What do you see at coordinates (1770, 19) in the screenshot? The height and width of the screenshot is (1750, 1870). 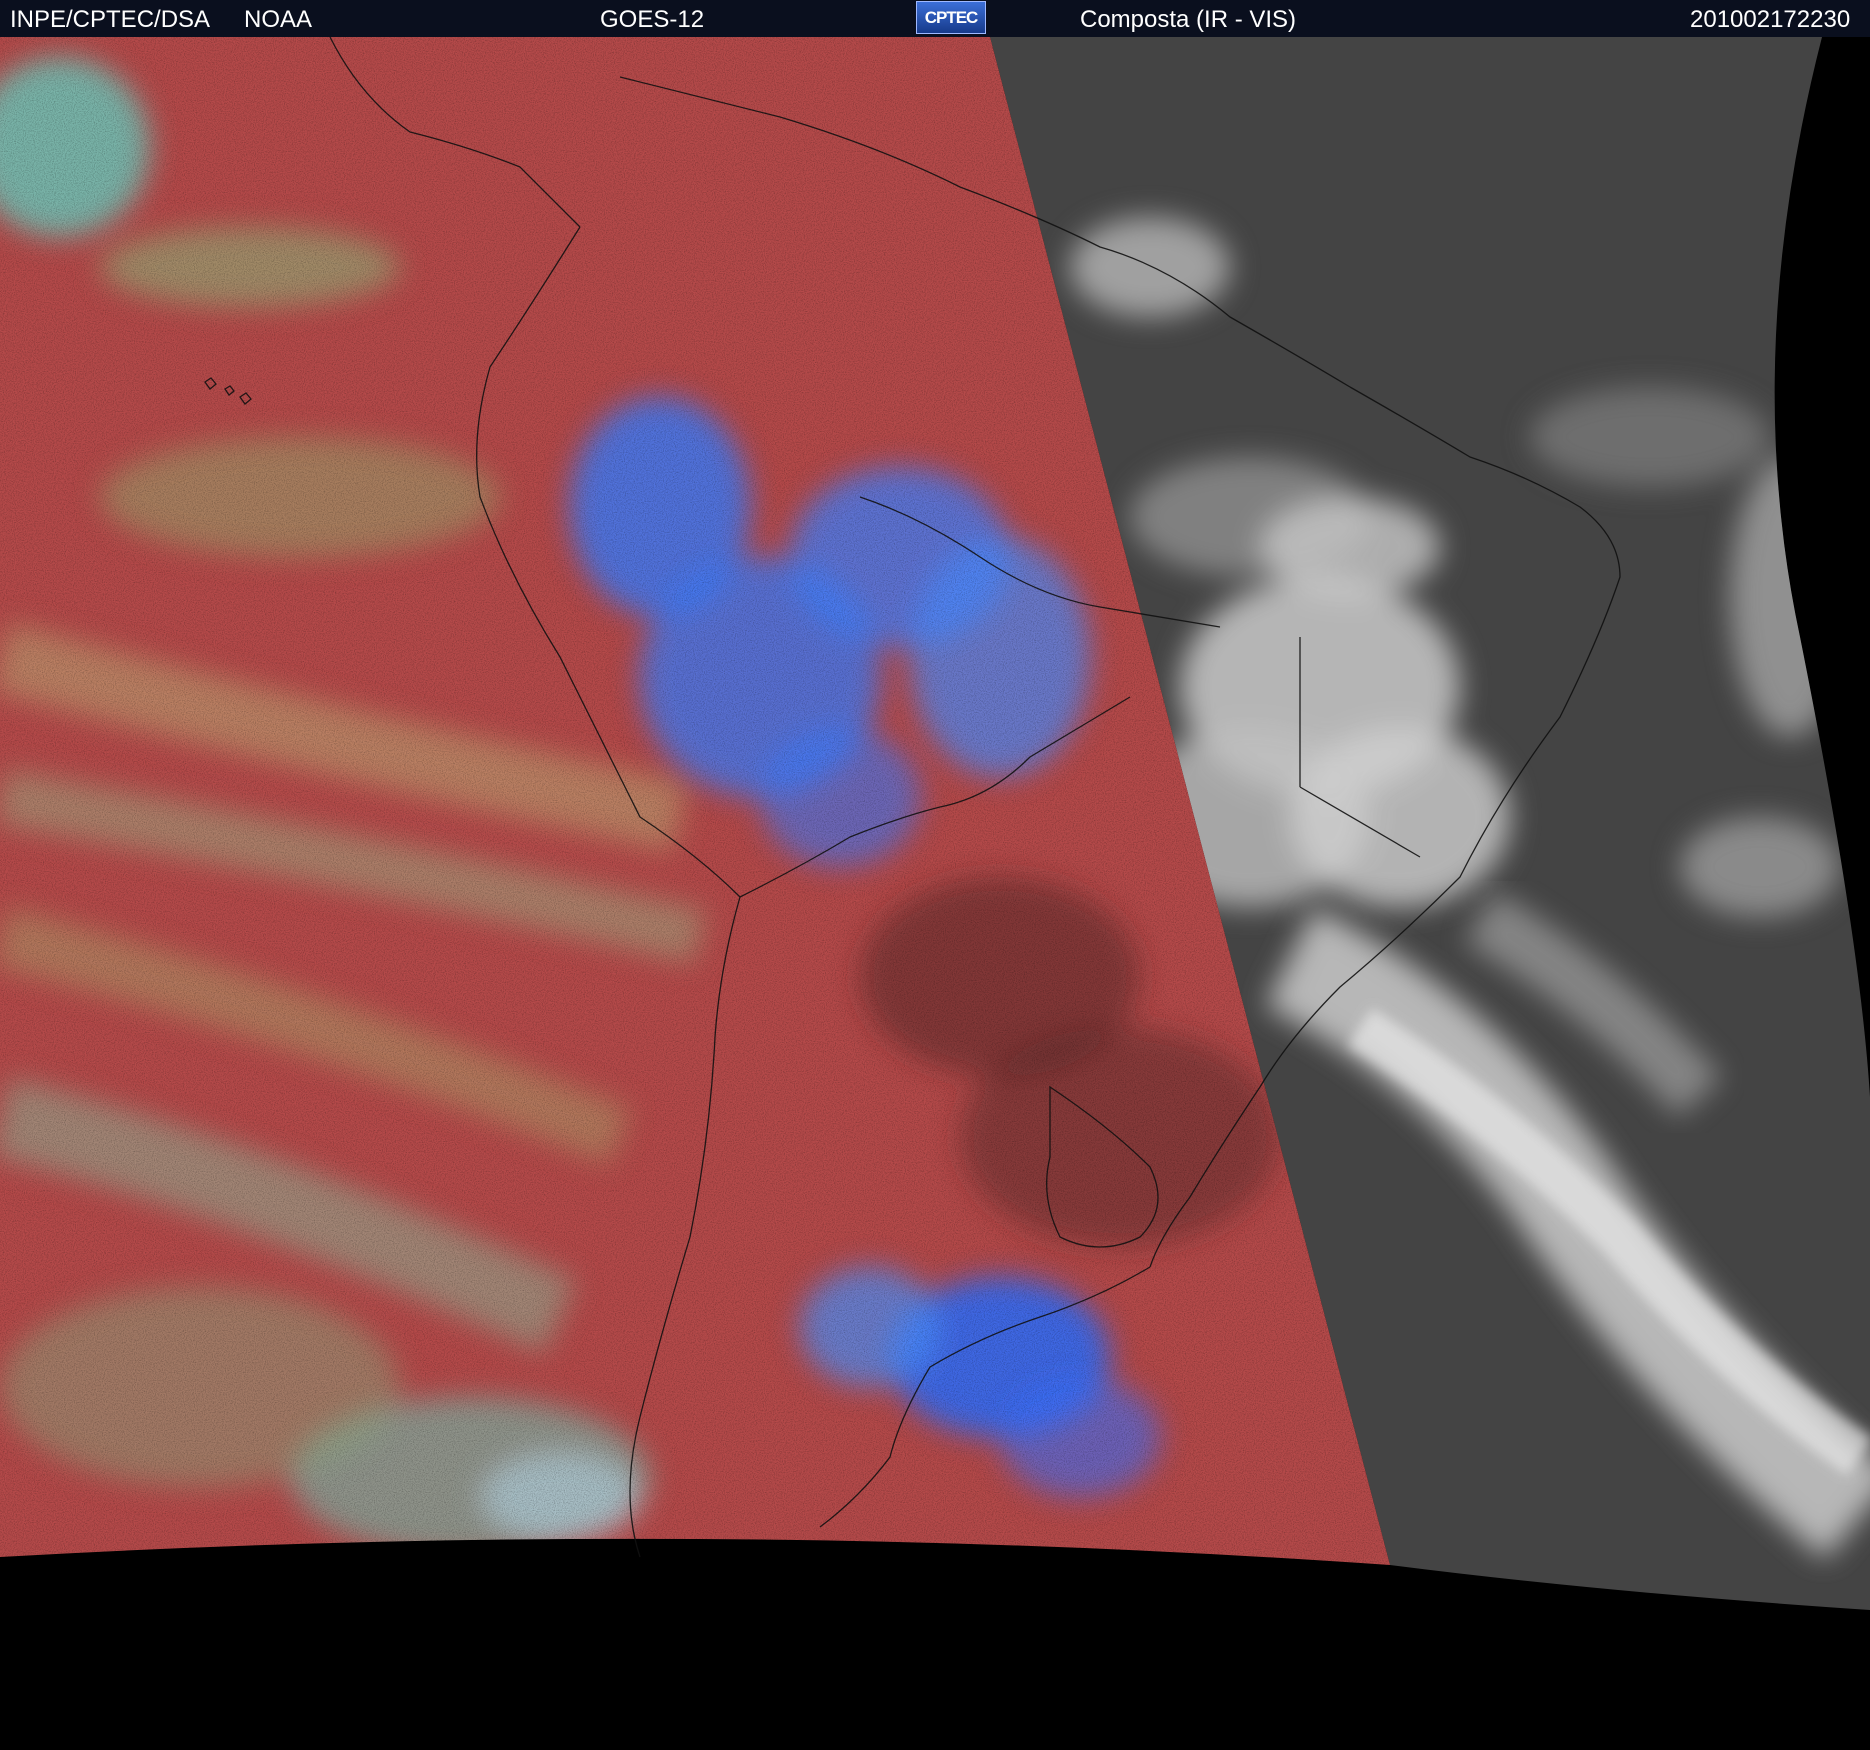 I see `timestamp-label: 201002172230` at bounding box center [1770, 19].